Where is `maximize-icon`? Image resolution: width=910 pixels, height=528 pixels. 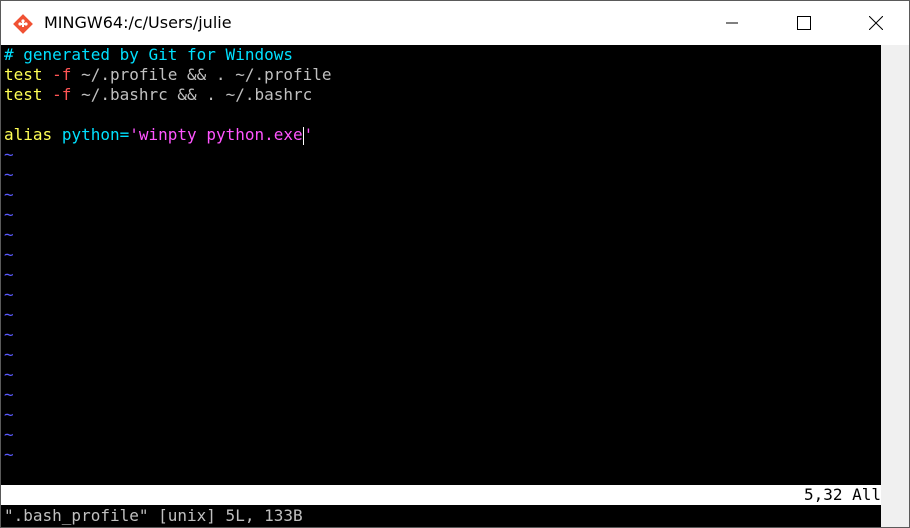
maximize-icon is located at coordinates (804, 23).